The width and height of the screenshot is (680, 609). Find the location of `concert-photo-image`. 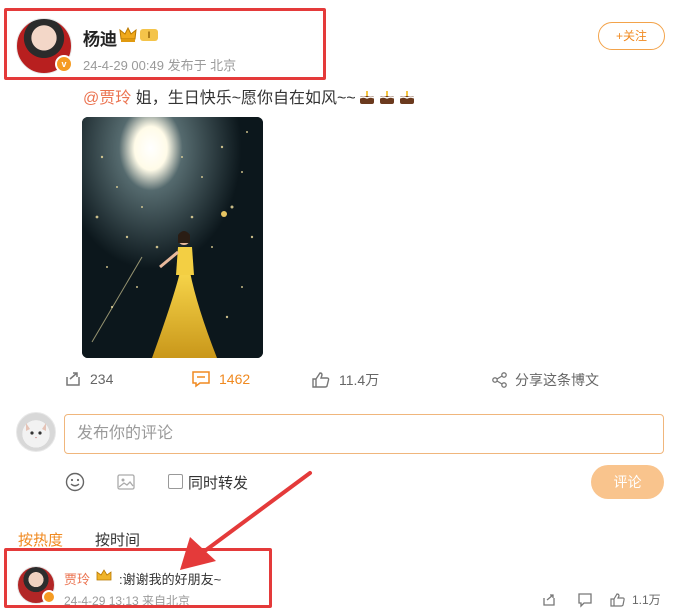

concert-photo-image is located at coordinates (172, 237).